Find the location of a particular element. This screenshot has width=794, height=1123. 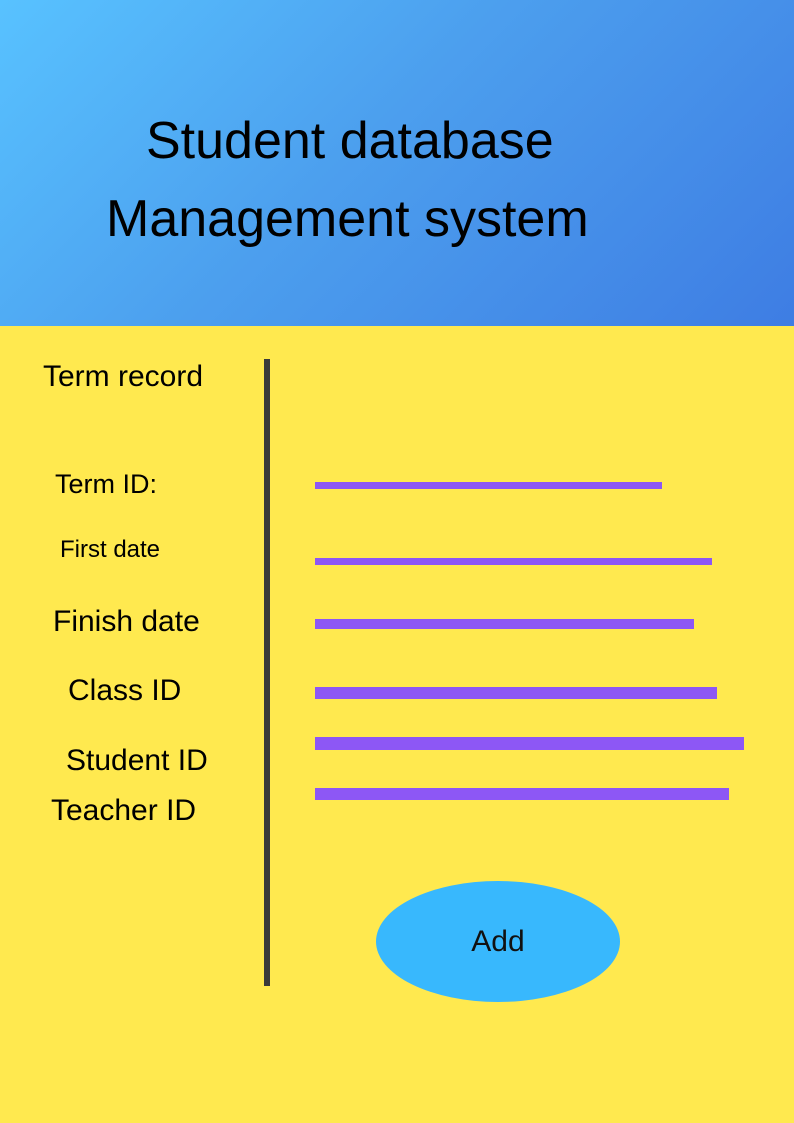

student-id-field is located at coordinates (529, 743).